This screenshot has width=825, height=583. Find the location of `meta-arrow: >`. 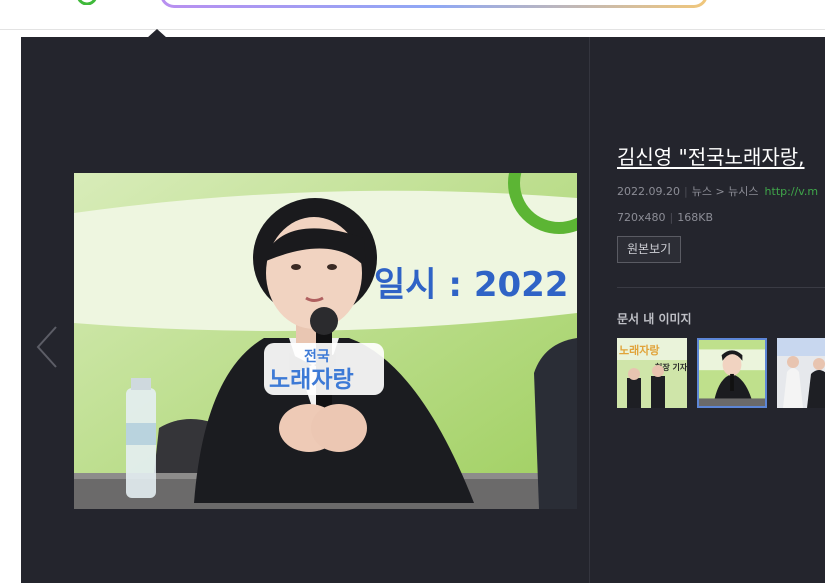

meta-arrow: > is located at coordinates (720, 191).